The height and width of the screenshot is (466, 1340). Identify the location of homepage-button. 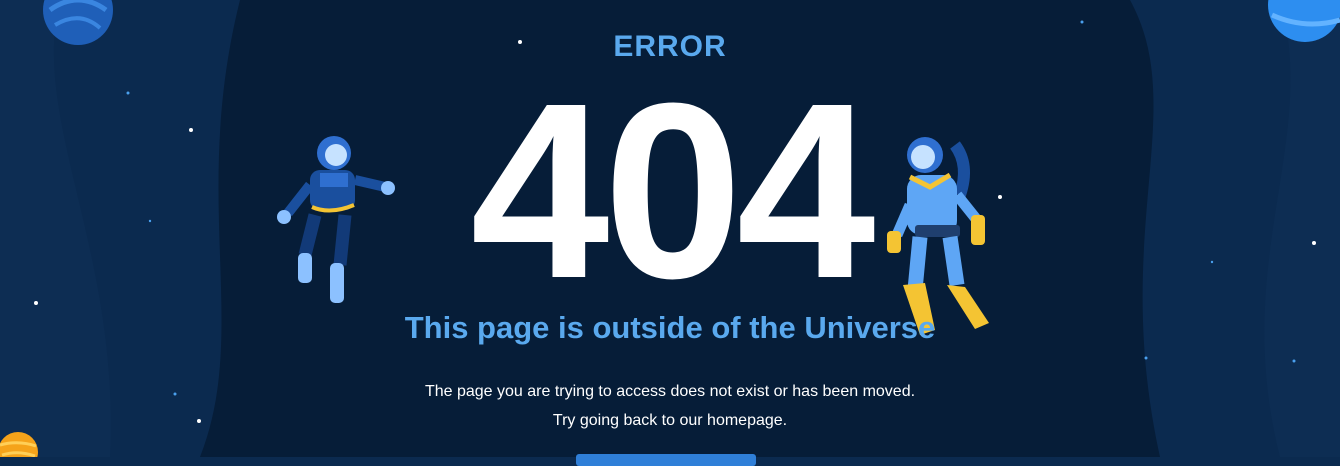
(666, 460).